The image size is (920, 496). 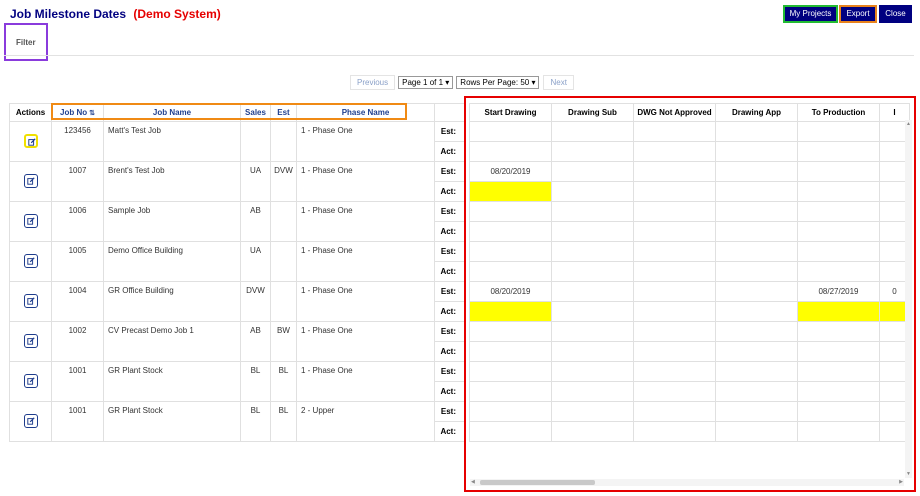 I want to click on col-sales: Sales, so click(x=255, y=112).